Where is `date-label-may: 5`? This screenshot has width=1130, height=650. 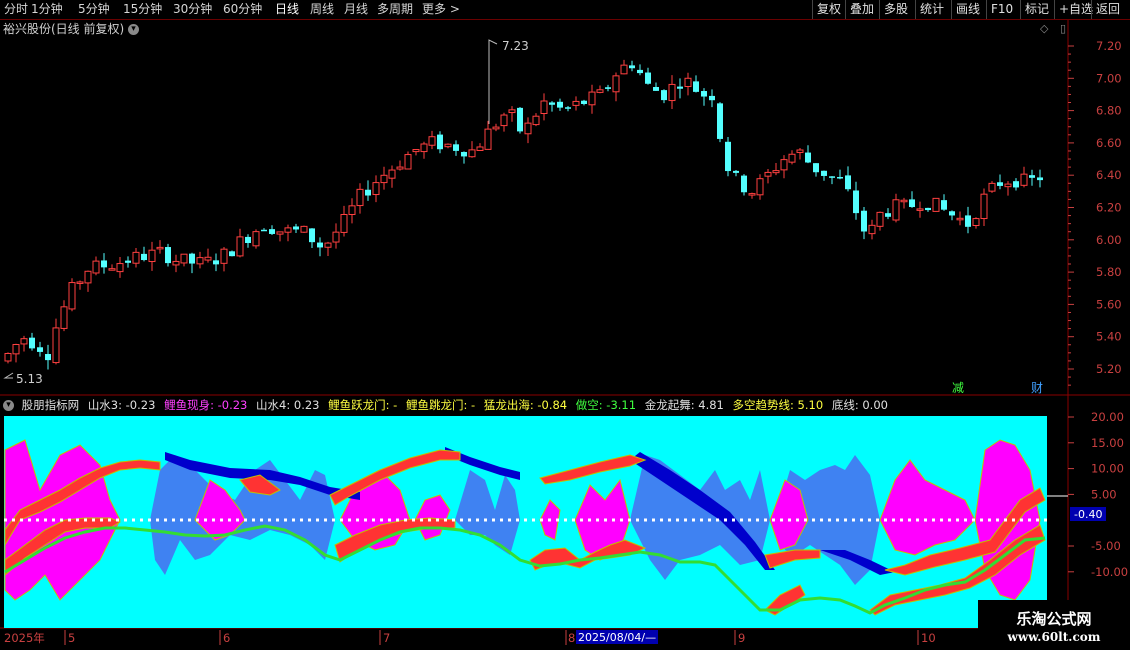 date-label-may: 5 is located at coordinates (71, 638).